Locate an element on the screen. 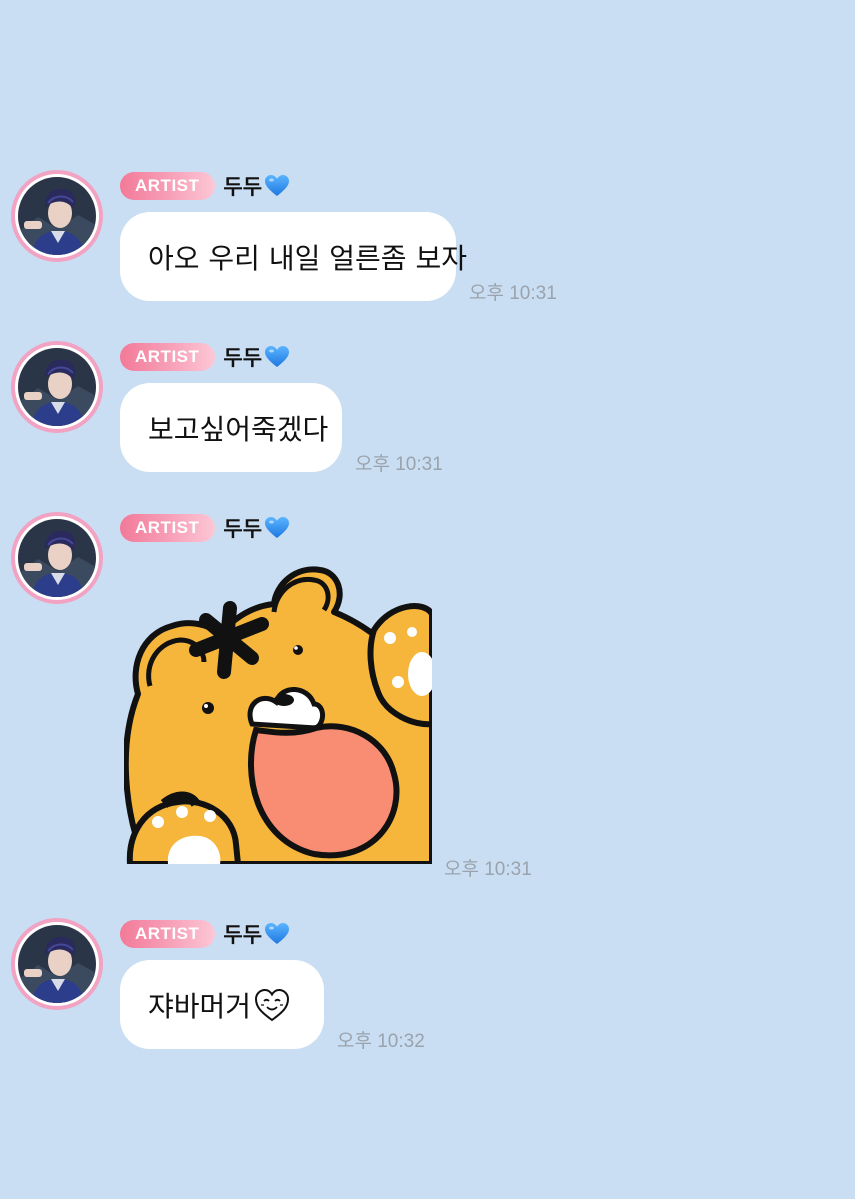  tiger-sticker-image is located at coordinates (278, 715).